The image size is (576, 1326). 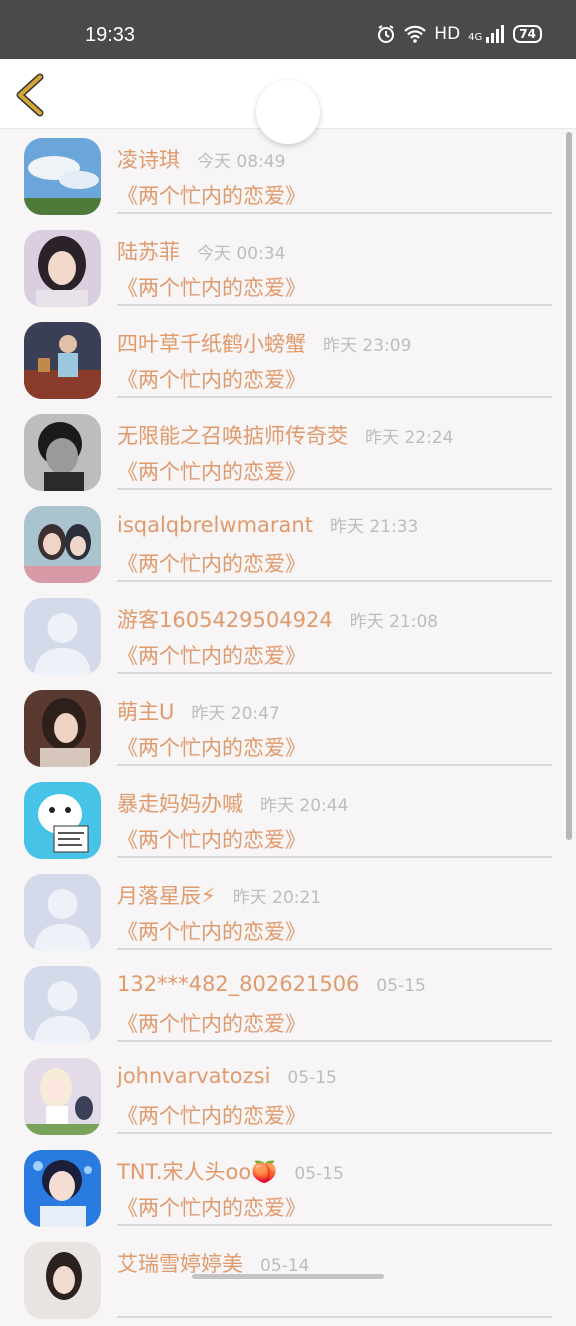 I want to click on user-name: isqalqbrelwmarant, so click(x=215, y=525).